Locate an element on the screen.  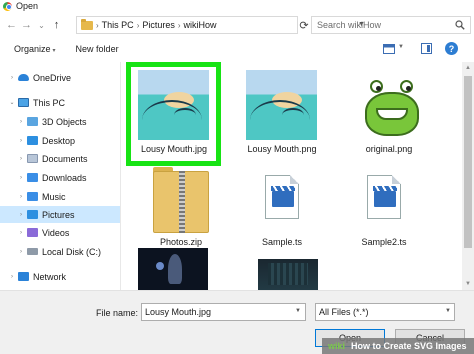
sidebar-item-local-disk: › Local Disk (C:) is located at coordinates (60, 251).